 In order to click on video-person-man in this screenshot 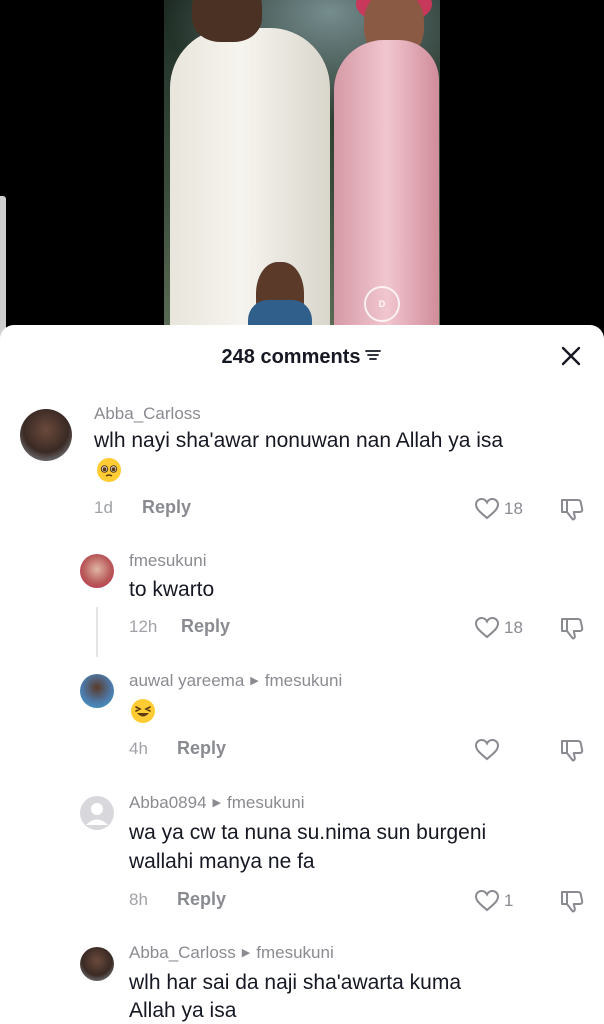, I will do `click(250, 179)`.